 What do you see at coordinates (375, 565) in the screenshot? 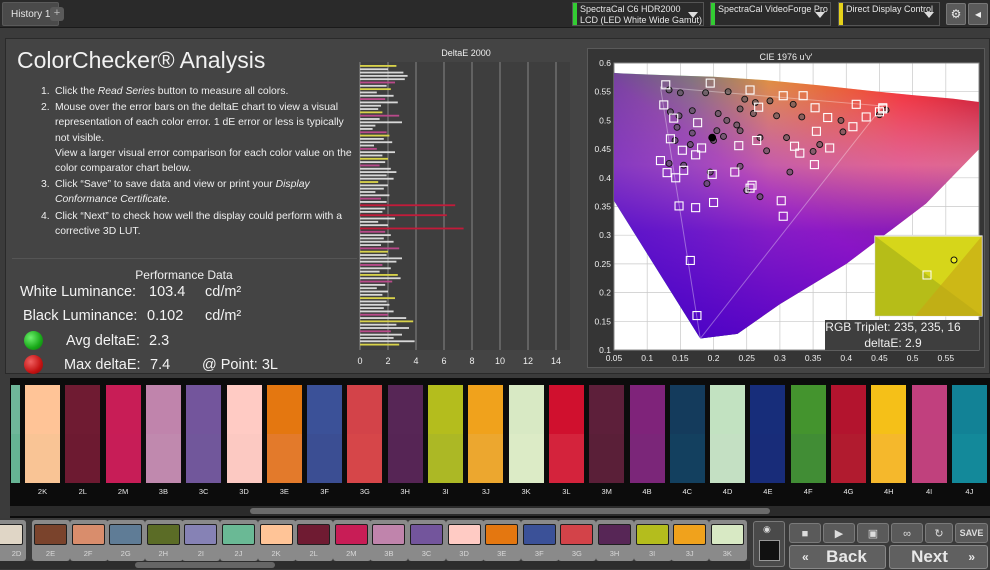
I see `thumbnail-scrollbar` at bounding box center [375, 565].